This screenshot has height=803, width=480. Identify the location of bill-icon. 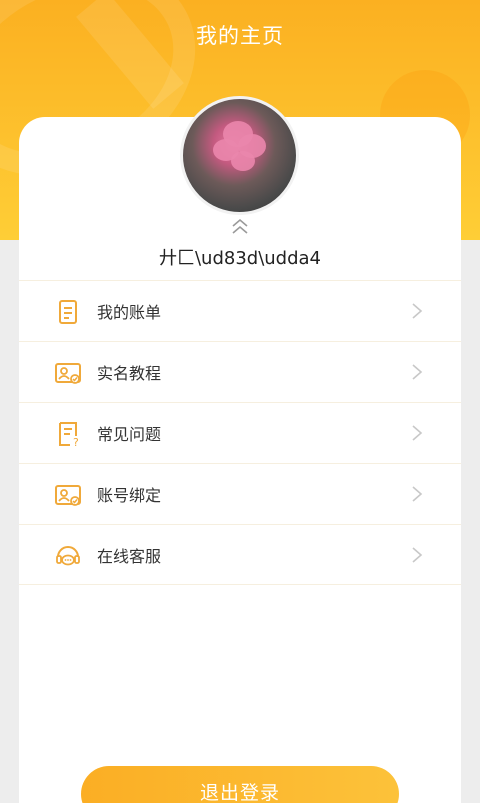
(68, 312).